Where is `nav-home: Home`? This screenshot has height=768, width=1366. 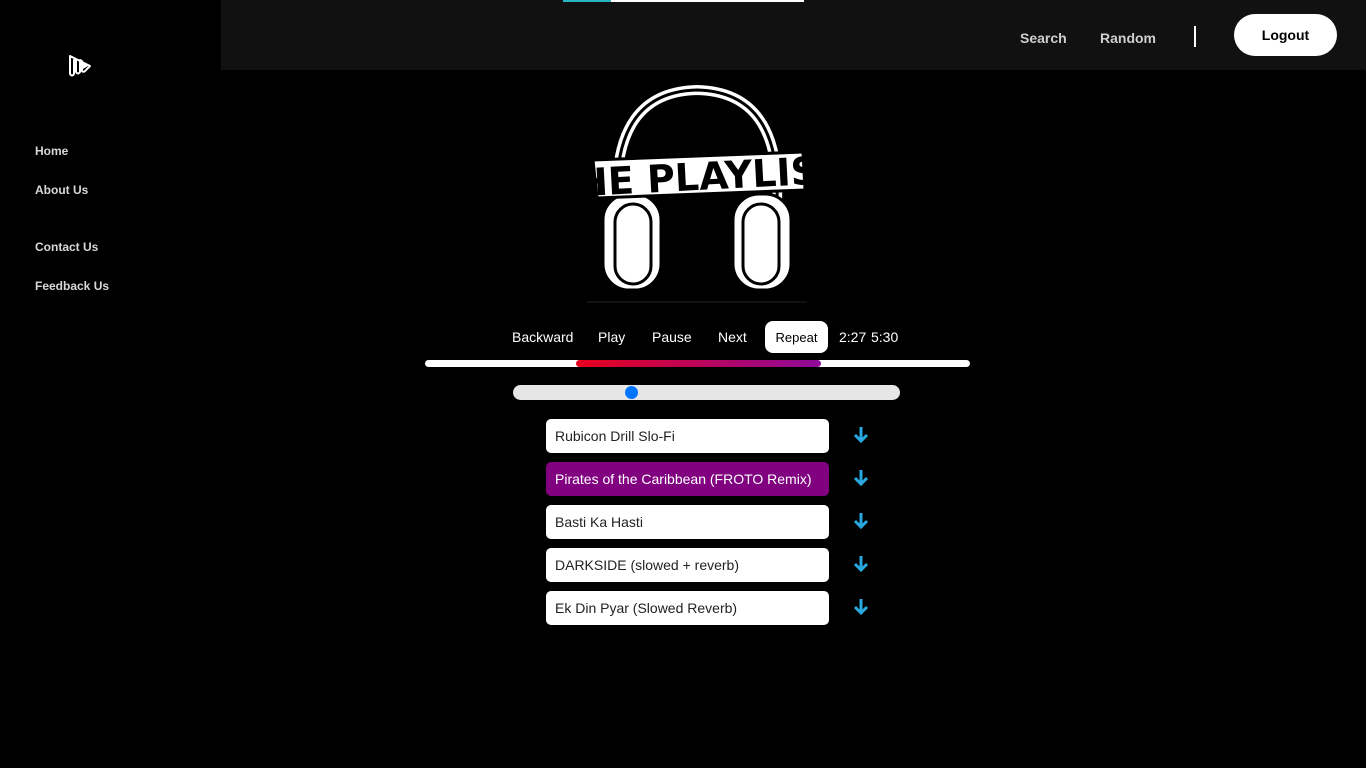 nav-home: Home is located at coordinates (51, 151).